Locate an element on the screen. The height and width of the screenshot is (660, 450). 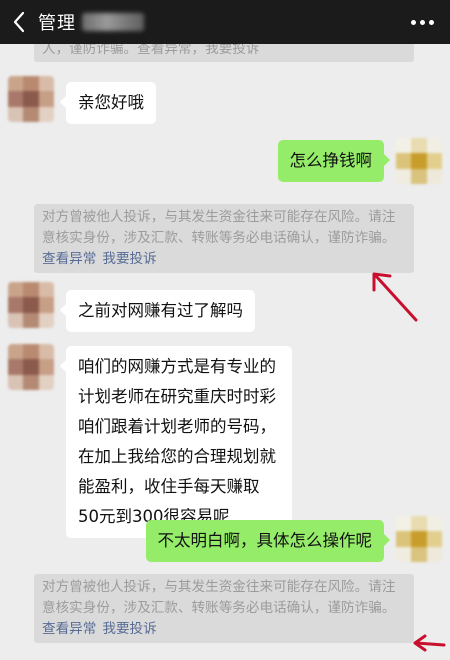
message-text: 亲您好哦 is located at coordinates (111, 102).